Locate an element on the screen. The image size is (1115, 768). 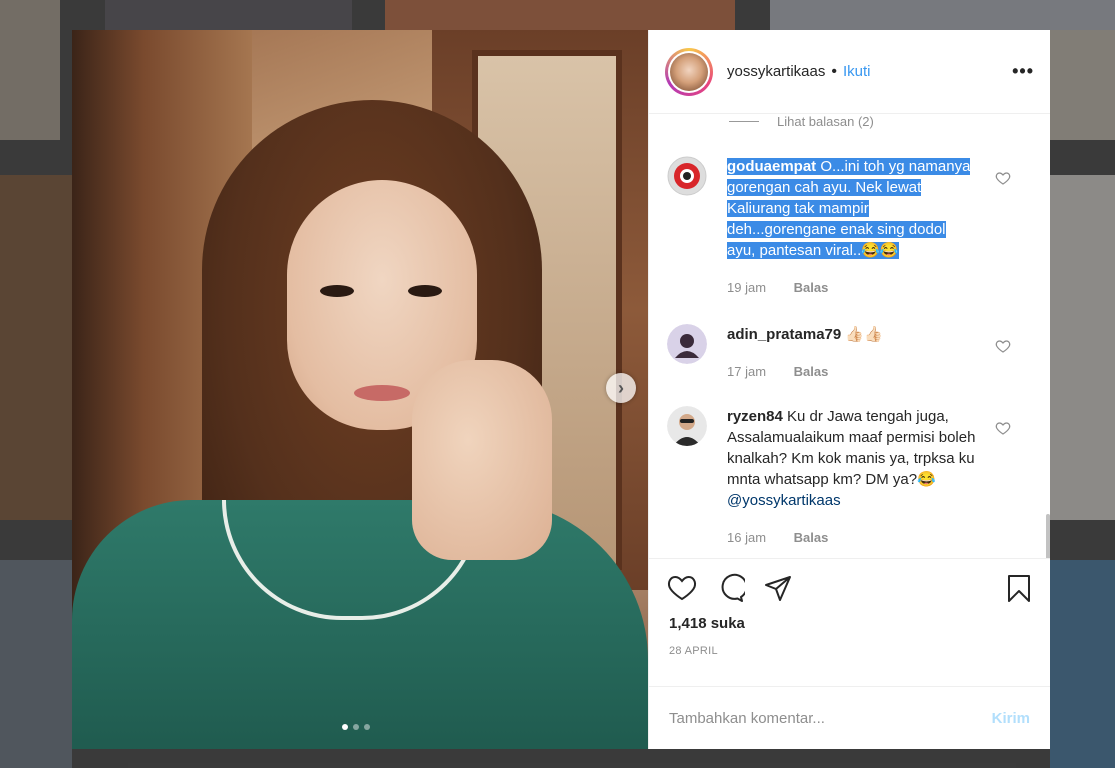
comment-meta: 19 jam Balas is located at coordinates (789, 287).